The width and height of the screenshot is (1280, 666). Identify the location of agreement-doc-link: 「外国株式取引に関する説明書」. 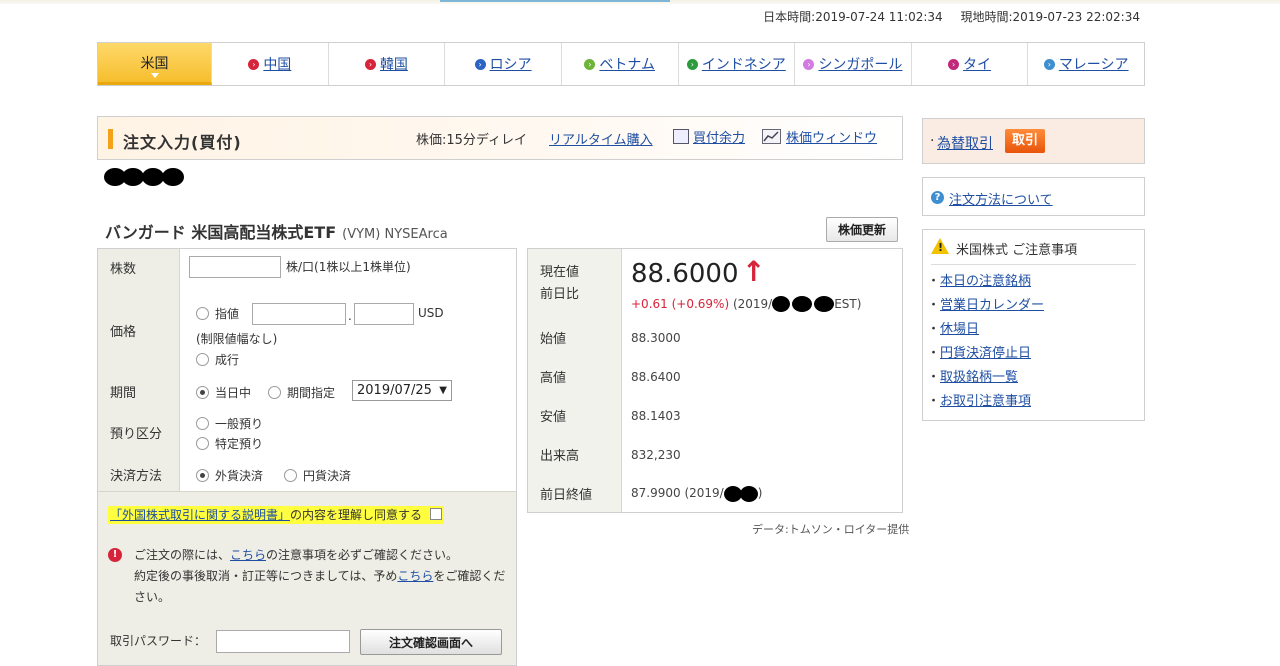
(200, 515).